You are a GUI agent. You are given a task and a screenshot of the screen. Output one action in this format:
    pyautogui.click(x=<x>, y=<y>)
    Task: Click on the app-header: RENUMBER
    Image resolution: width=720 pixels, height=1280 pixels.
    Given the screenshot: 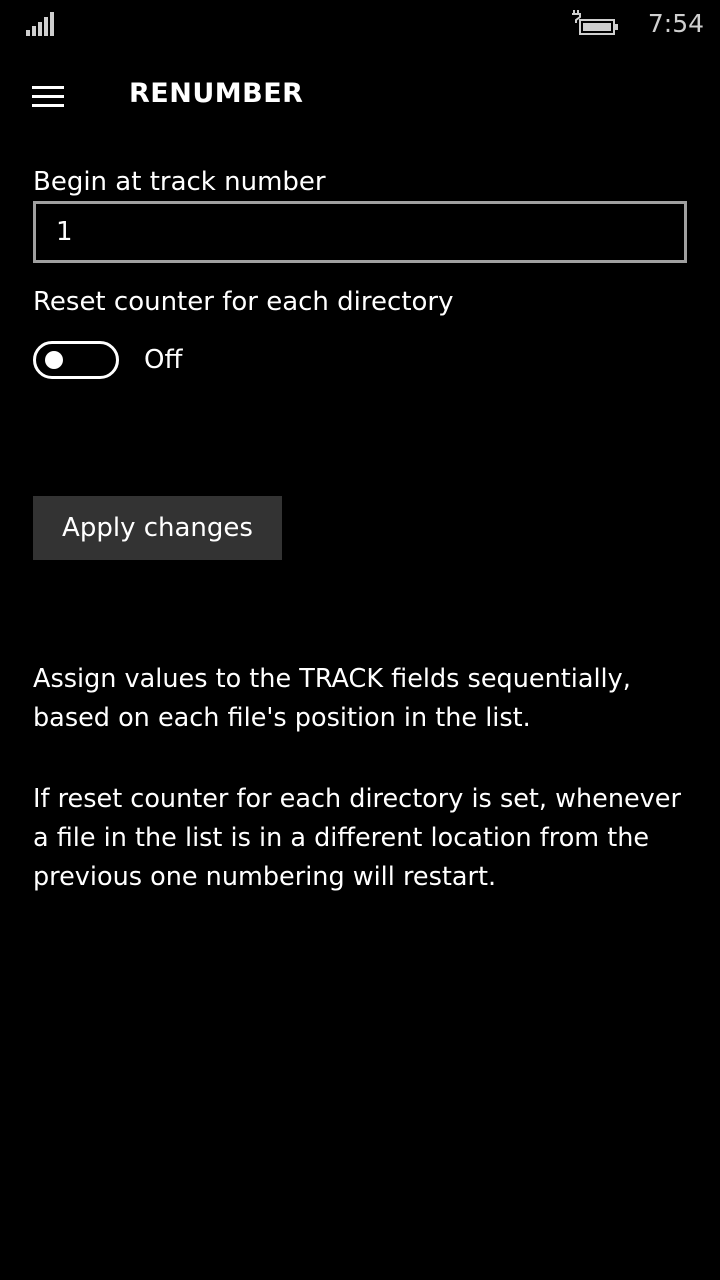 What is the action you would take?
    pyautogui.click(x=360, y=94)
    